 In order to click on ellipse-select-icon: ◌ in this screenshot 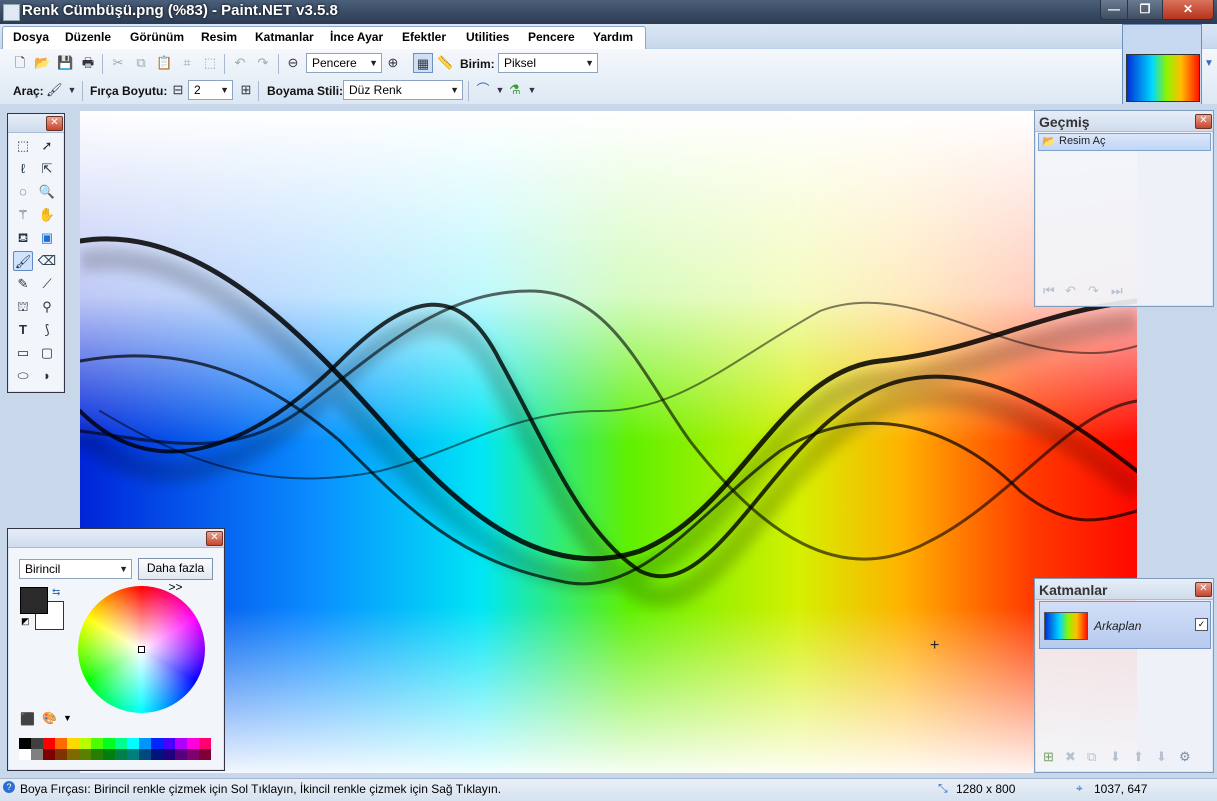, I will do `click(23, 192)`.